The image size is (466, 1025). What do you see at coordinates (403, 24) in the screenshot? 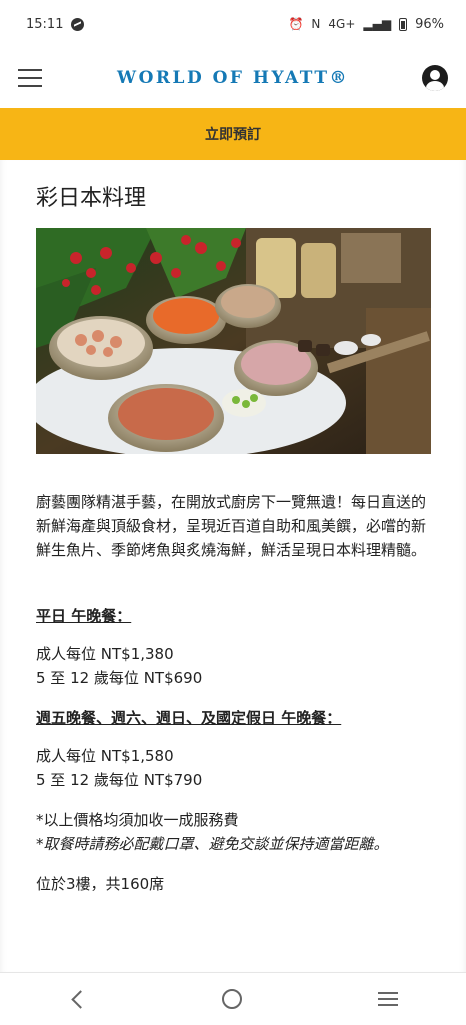
I see `battery-icon` at bounding box center [403, 24].